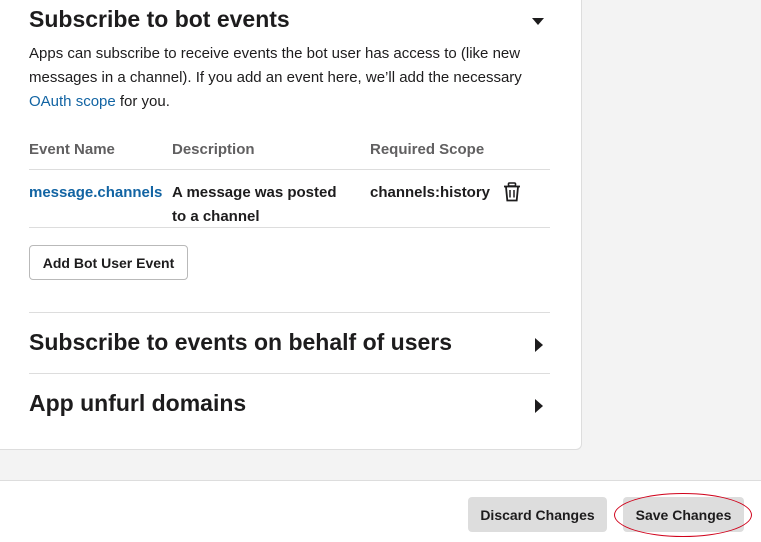  What do you see at coordinates (137, 403) in the screenshot?
I see `unfurl-domains-title: App unfurl domains` at bounding box center [137, 403].